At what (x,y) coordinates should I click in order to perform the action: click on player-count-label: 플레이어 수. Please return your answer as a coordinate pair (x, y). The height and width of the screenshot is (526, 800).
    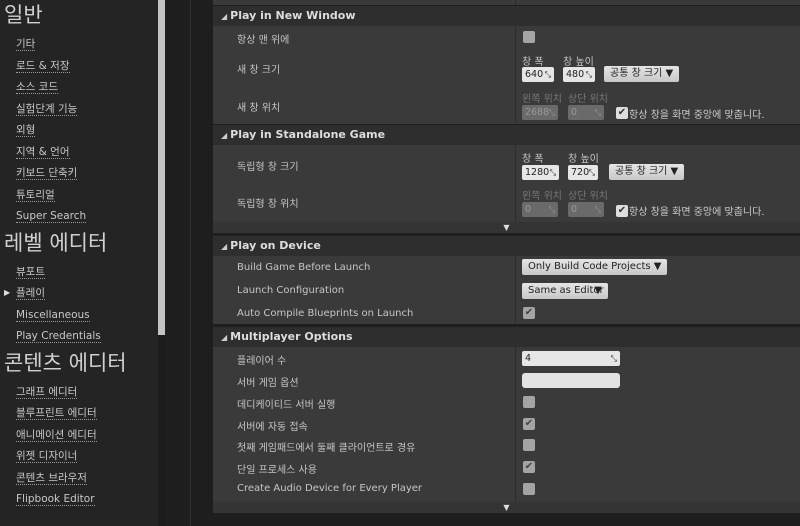
    Looking at the image, I should click on (262, 361).